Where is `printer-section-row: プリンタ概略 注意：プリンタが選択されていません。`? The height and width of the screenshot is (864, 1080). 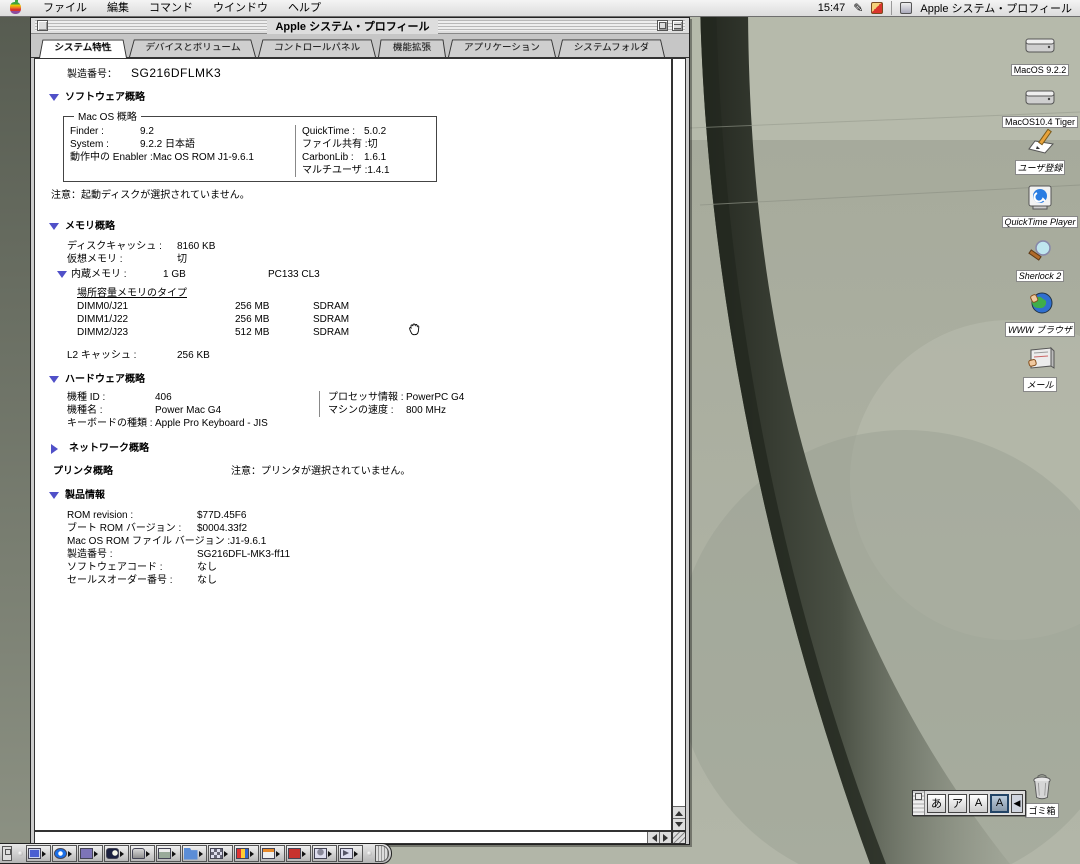 printer-section-row: プリンタ概略 注意：プリンタが選択されていません。 is located at coordinates (358, 471).